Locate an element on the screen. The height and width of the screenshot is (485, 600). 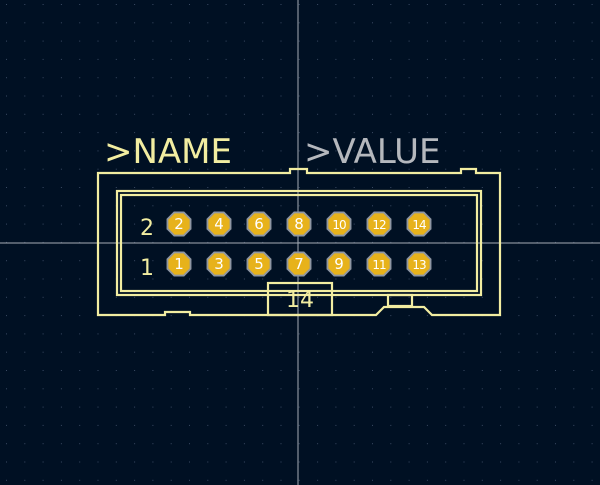
pad-14: 14 is located at coordinates (419, 224).